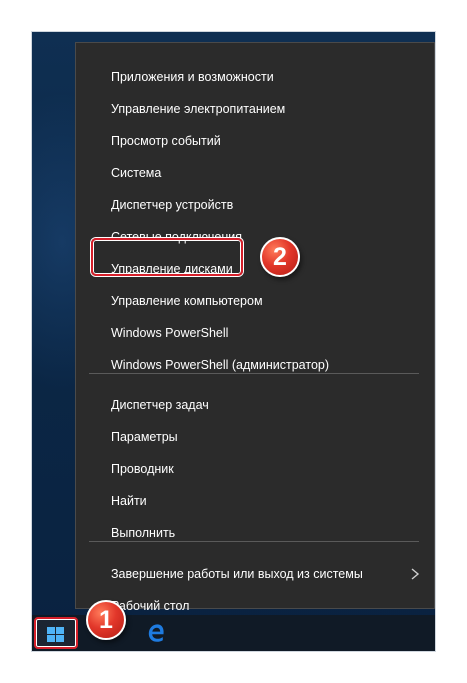 The width and height of the screenshot is (467, 683). Describe the element at coordinates (255, 437) in the screenshot. I see `menu-item-settings: Параметры` at that location.